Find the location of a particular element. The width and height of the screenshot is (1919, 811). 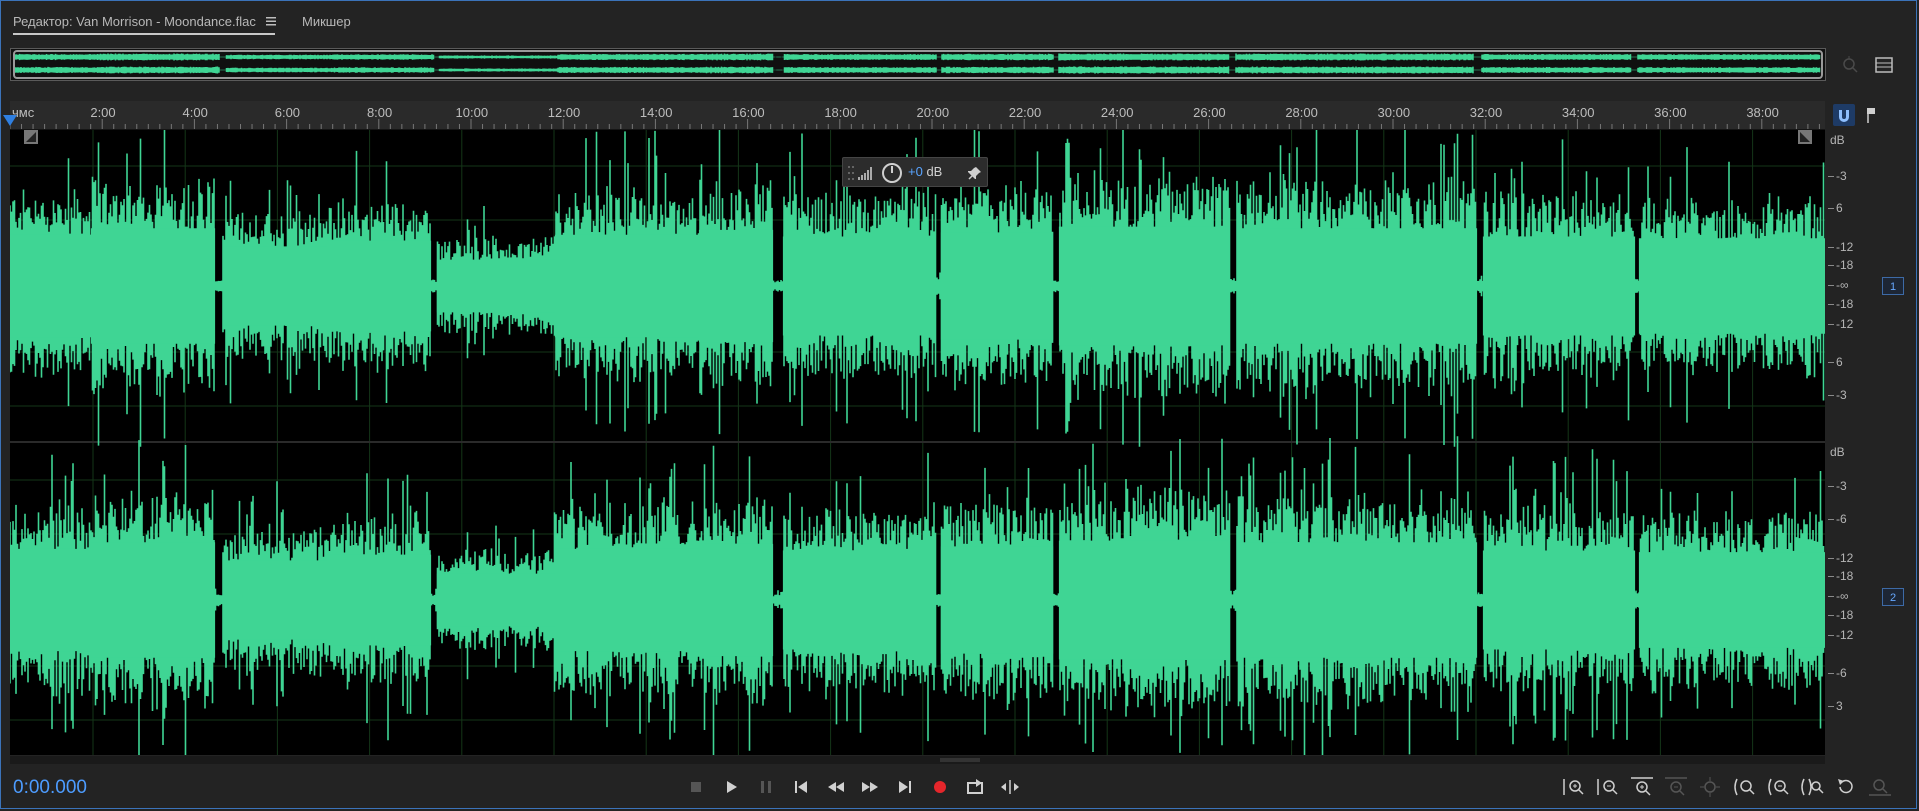

skip-selection-icon is located at coordinates (1010, 787).